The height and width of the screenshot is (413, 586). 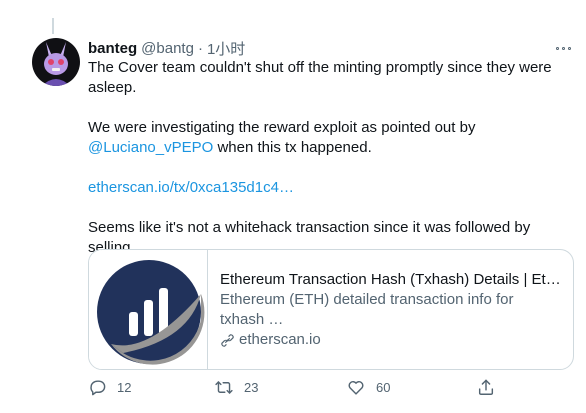 What do you see at coordinates (368, 387) in the screenshot?
I see `like-button: 60` at bounding box center [368, 387].